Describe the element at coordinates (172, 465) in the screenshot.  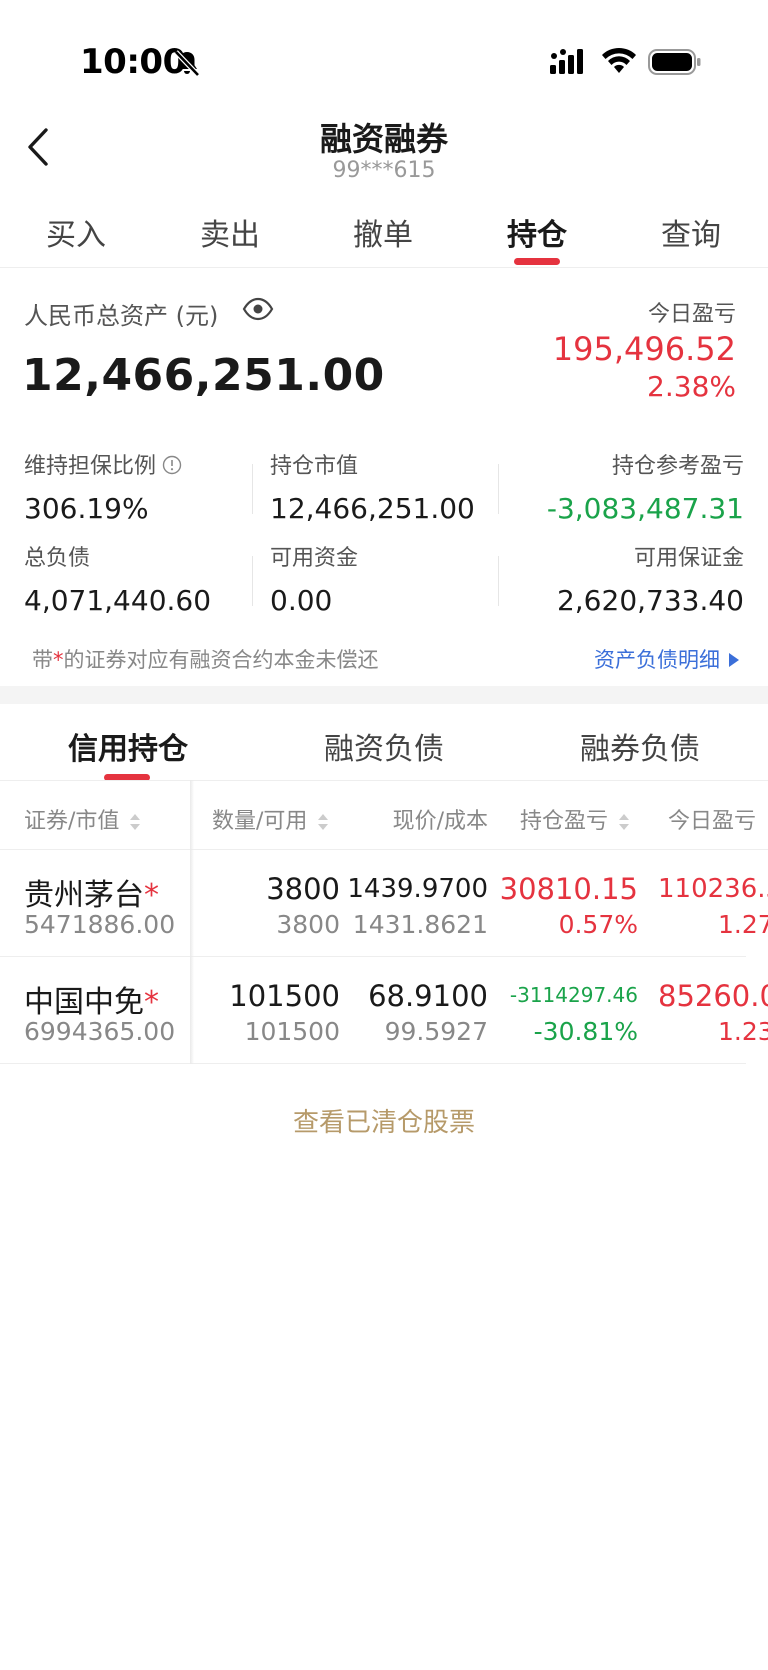
I see `info-icon` at that location.